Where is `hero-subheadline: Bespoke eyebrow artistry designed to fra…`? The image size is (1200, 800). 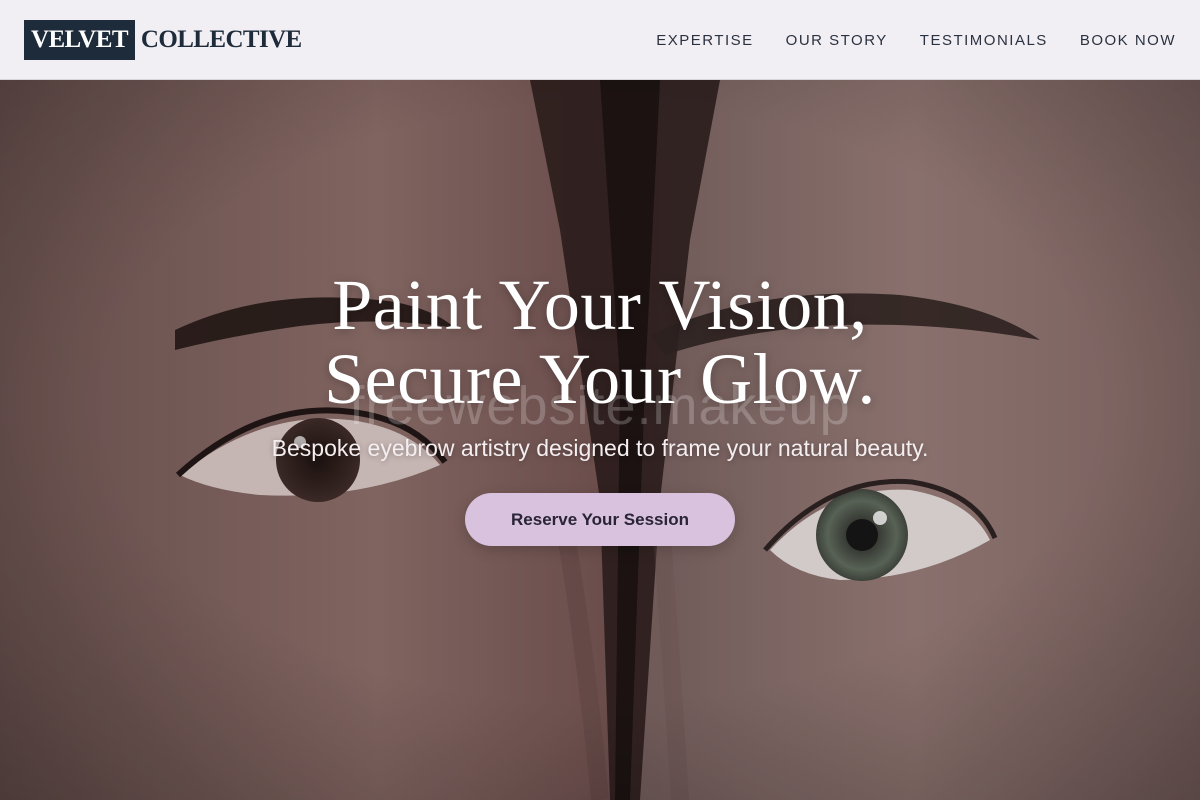 hero-subheadline: Bespoke eyebrow artistry designed to fra… is located at coordinates (600, 448).